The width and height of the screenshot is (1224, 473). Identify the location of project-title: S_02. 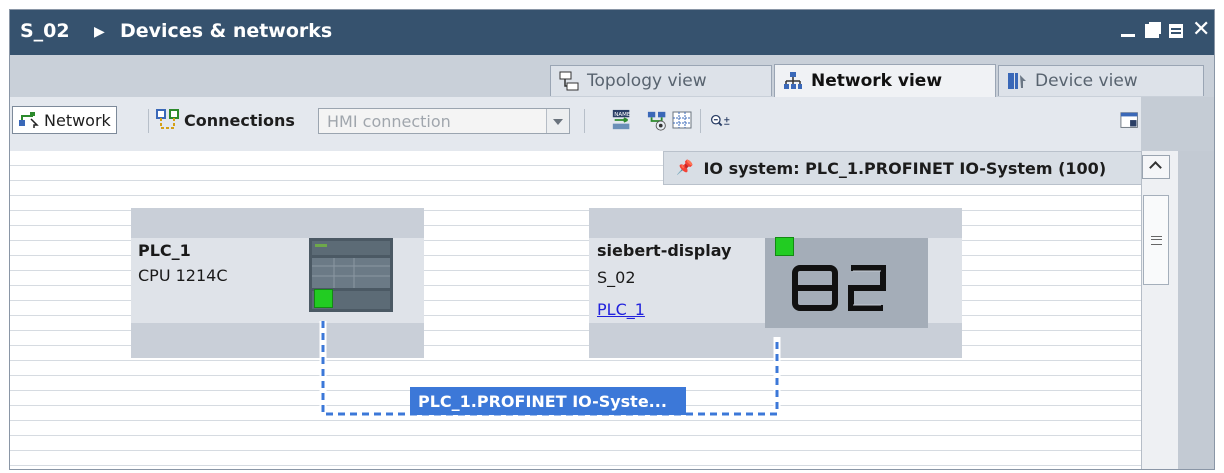
(45, 31).